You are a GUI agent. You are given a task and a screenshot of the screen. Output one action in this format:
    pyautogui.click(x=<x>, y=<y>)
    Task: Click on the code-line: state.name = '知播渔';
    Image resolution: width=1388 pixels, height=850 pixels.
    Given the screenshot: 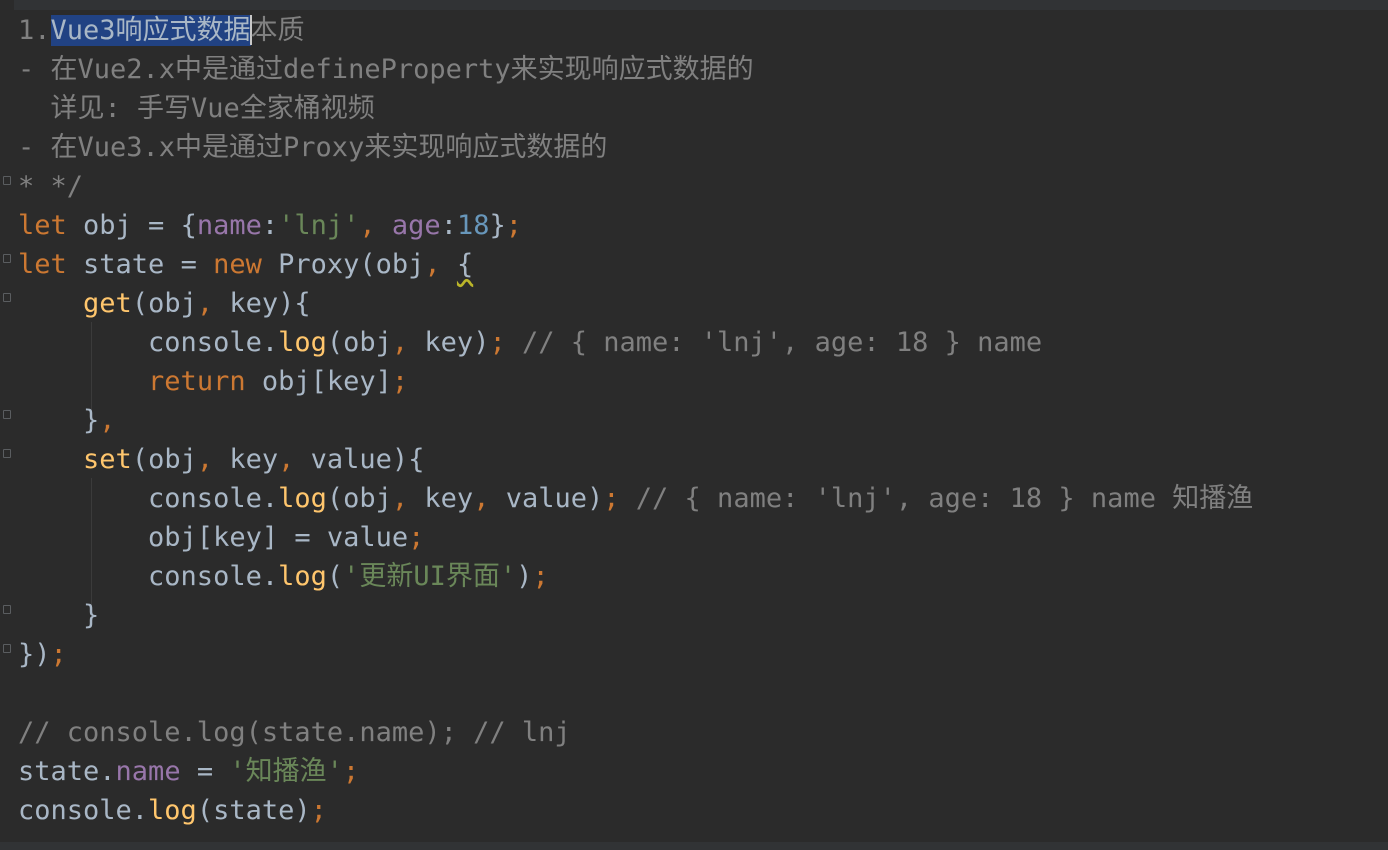 What is the action you would take?
    pyautogui.click(x=188, y=771)
    